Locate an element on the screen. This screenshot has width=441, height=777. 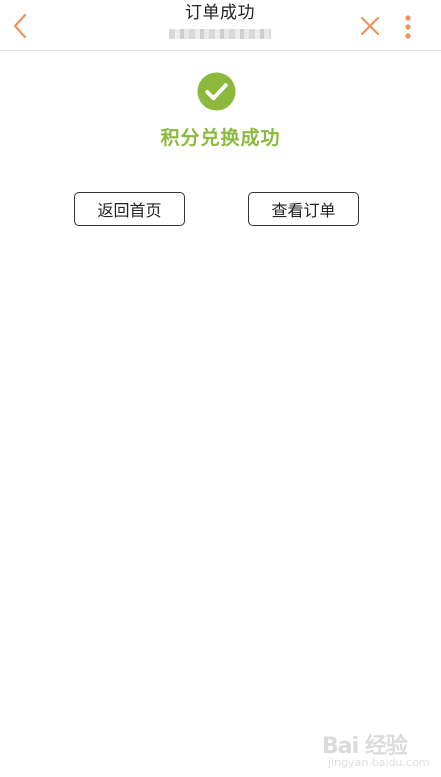
more-button is located at coordinates (408, 27).